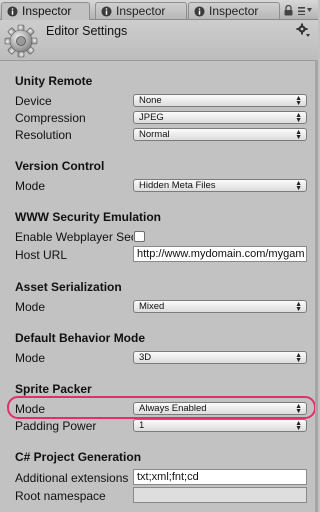 The image size is (320, 512). Describe the element at coordinates (220, 357) in the screenshot. I see `behavior-mode-dropdown: 3D ▲ ▼` at that location.